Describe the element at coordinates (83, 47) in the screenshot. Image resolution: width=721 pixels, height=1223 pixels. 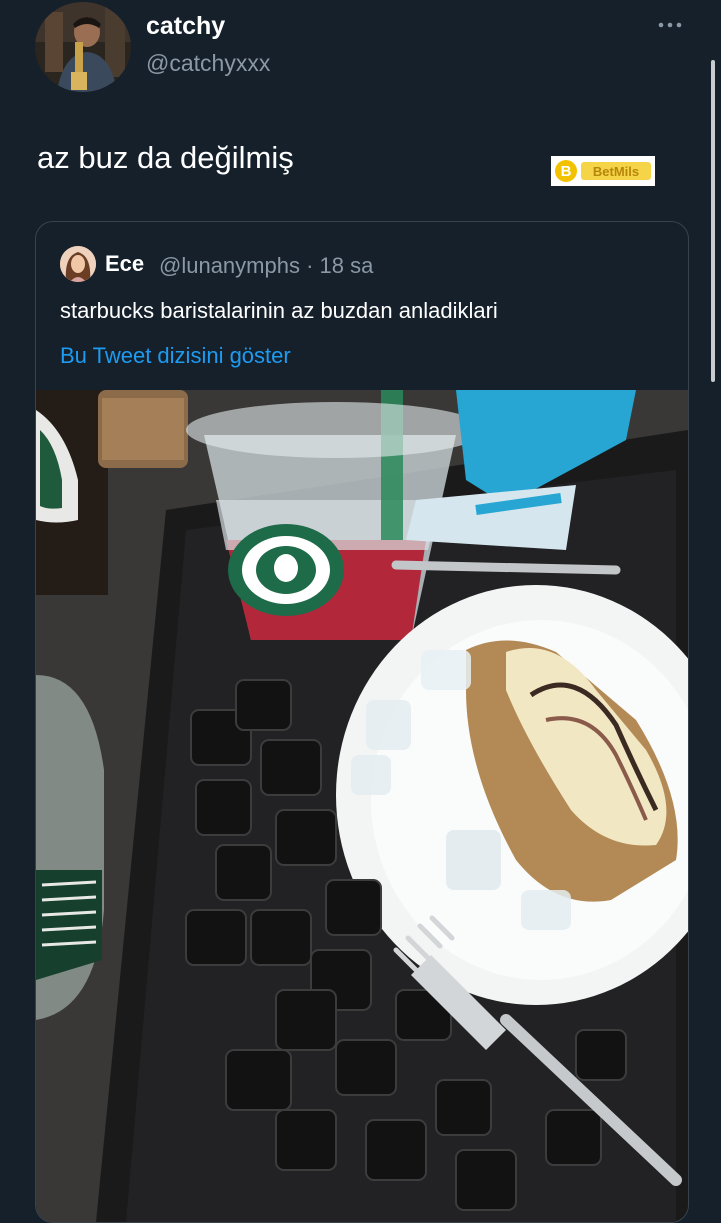
I see `avatar` at that location.